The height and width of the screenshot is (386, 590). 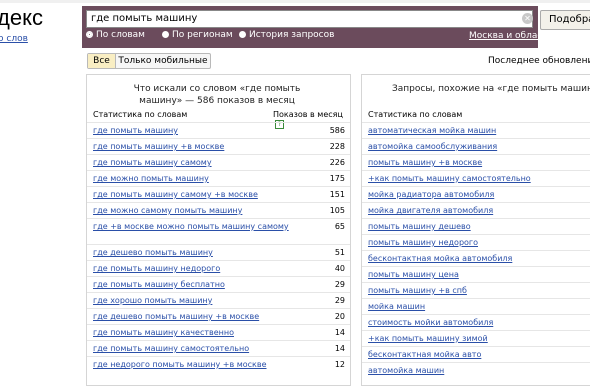 I want to click on shows-count: 12, so click(x=339, y=364).